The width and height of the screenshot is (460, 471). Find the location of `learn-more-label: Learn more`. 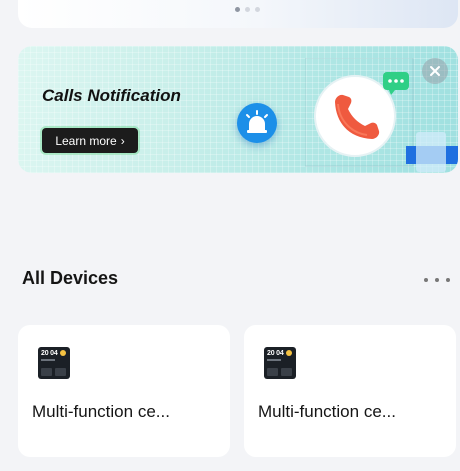

learn-more-label: Learn more is located at coordinates (86, 140).